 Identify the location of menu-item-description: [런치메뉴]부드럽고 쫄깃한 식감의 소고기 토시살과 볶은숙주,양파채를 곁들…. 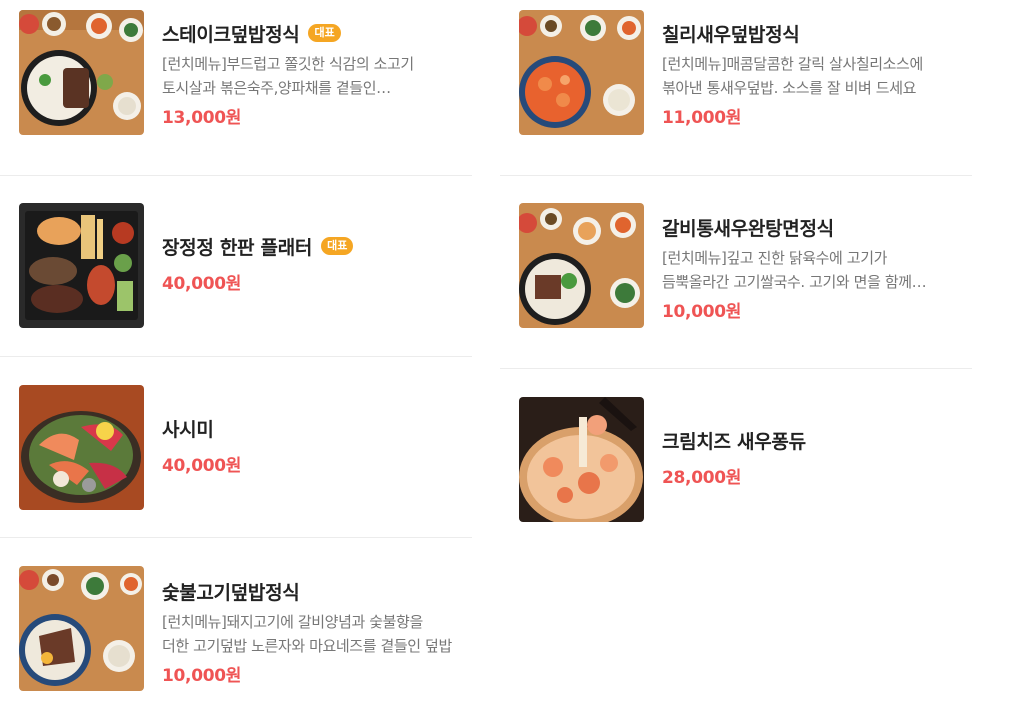
(288, 76).